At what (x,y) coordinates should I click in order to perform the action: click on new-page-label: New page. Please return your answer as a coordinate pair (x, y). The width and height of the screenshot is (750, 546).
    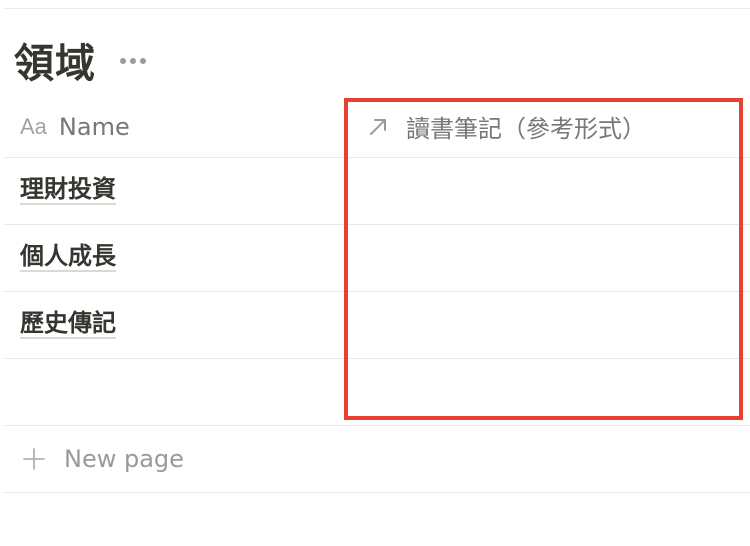
    Looking at the image, I should click on (124, 459).